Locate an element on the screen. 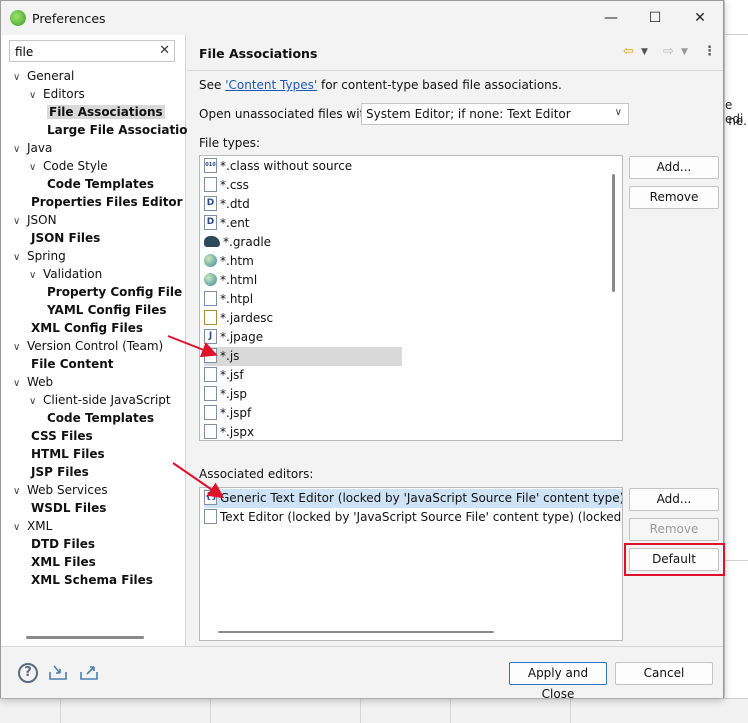  view-menu-icon: ⋮ is located at coordinates (709, 51).